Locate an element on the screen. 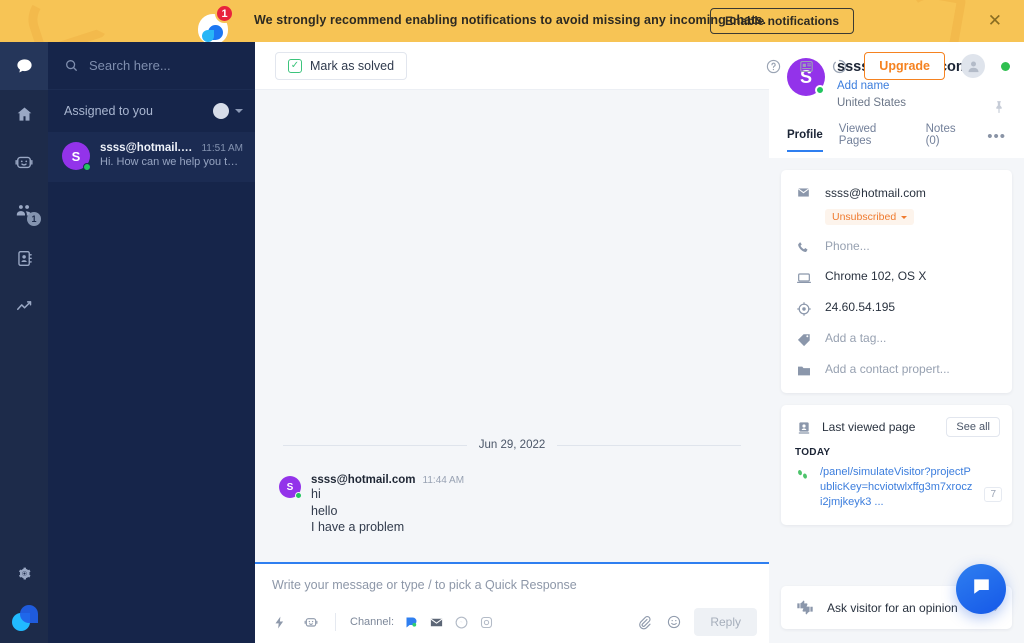 Image resolution: width=1024 pixels, height=643 pixels. tidio-logo is located at coordinates (25, 618).